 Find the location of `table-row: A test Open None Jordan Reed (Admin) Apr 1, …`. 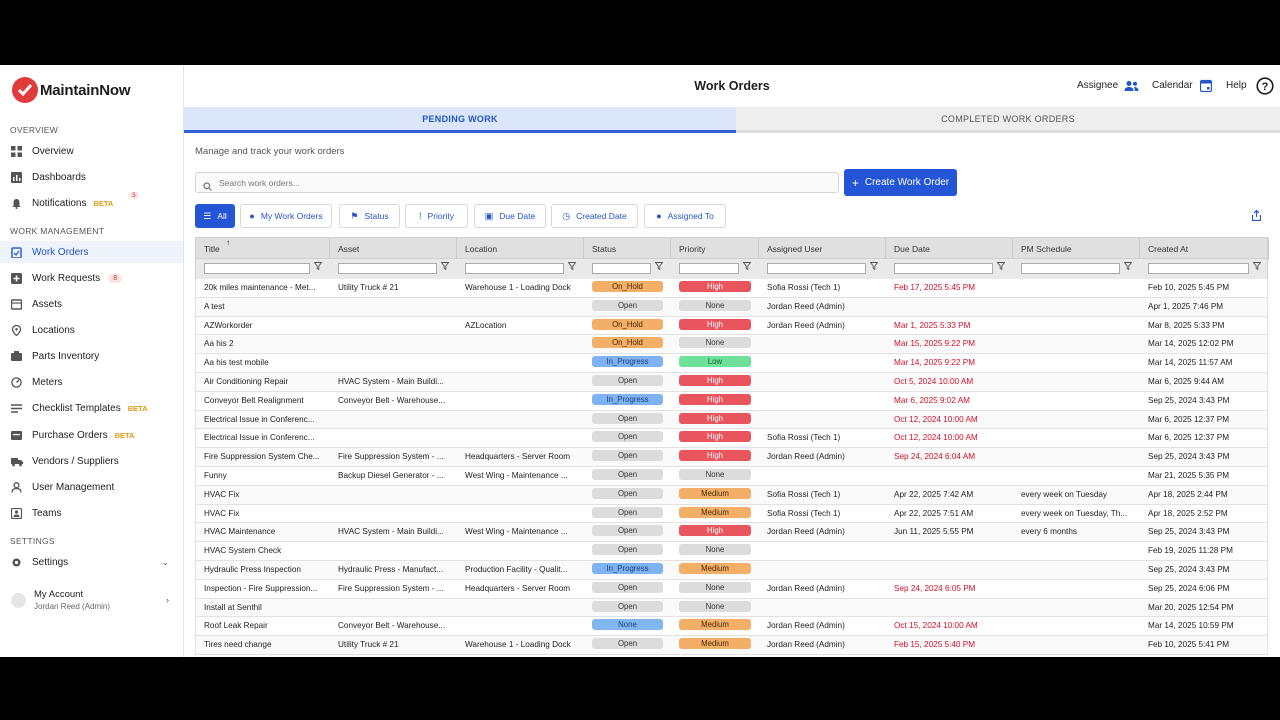

table-row: A test Open None Jordan Reed (Admin) Apr 1, … is located at coordinates (731, 307).